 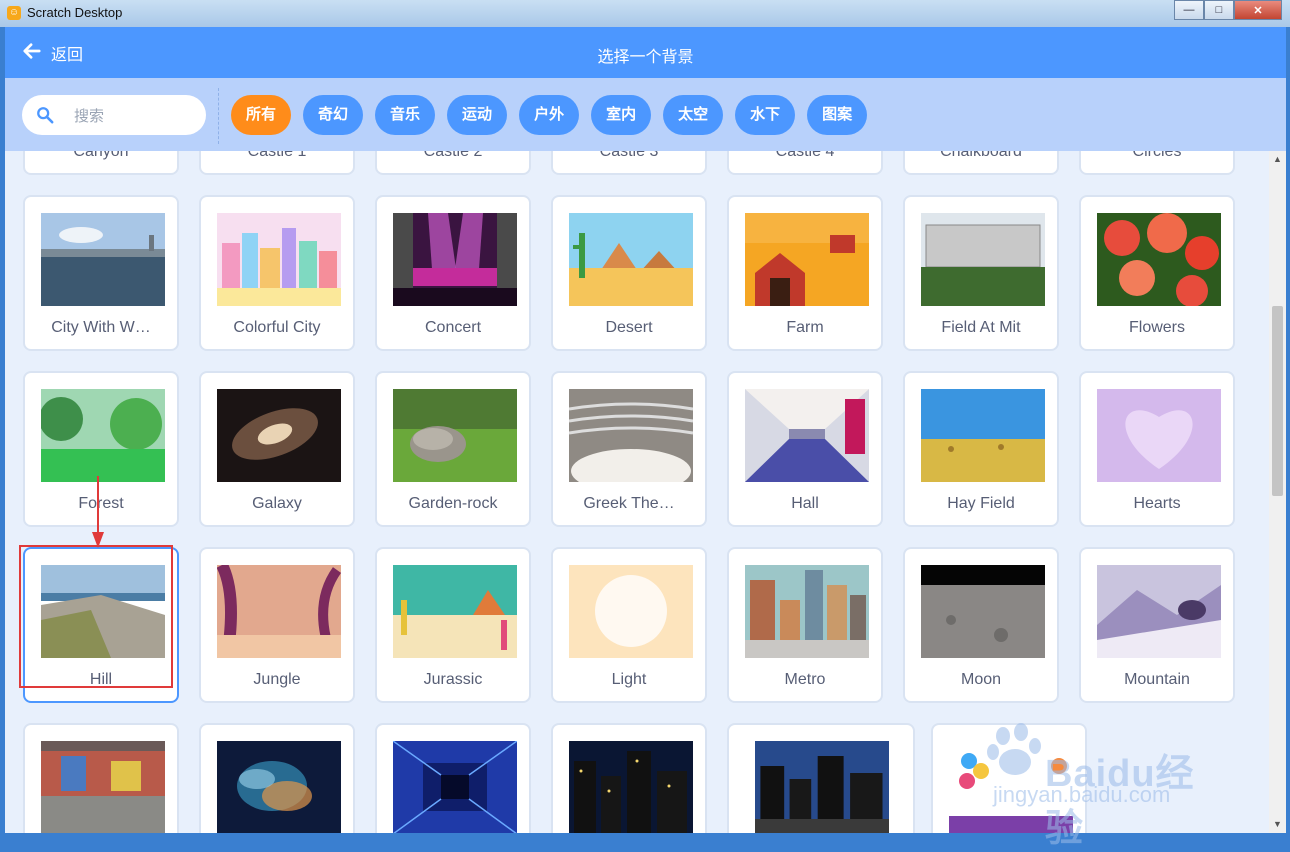 I want to click on library-header: 返回 选择一个背景, so click(x=645, y=52).